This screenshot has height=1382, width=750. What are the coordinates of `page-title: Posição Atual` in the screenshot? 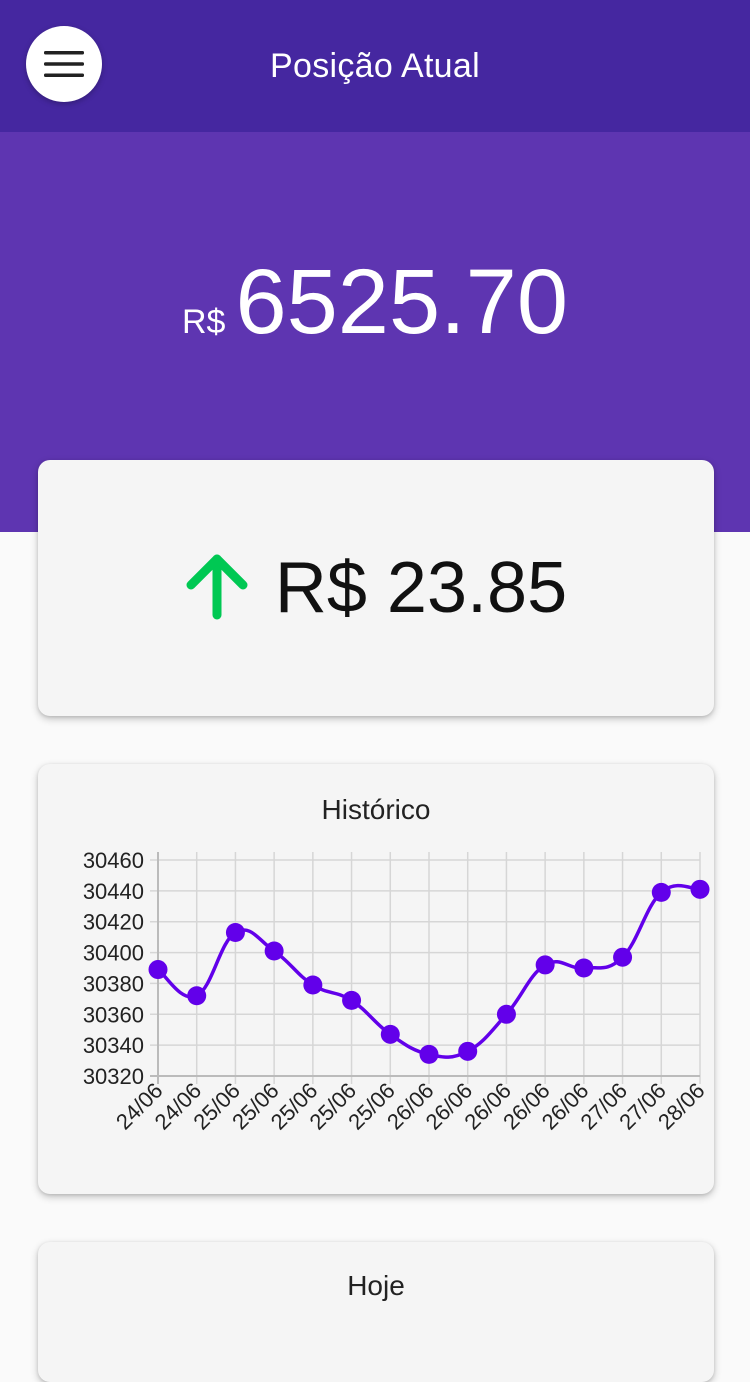 It's located at (375, 65).